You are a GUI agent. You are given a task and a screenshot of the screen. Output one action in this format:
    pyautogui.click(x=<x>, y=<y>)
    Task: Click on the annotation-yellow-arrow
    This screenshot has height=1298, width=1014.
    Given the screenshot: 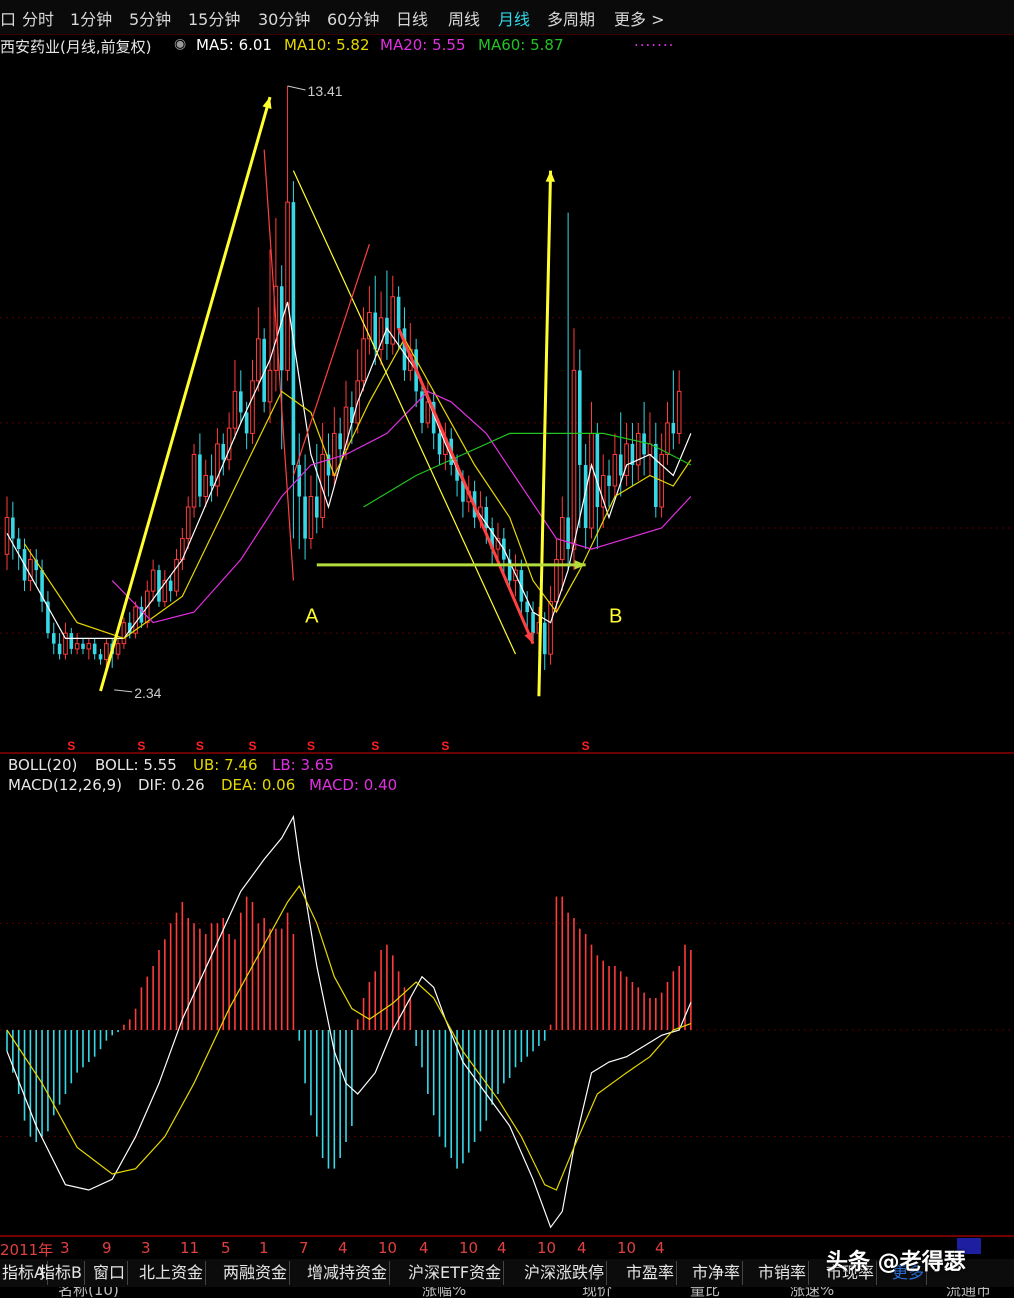 What is the action you would take?
    pyautogui.click(x=185, y=394)
    